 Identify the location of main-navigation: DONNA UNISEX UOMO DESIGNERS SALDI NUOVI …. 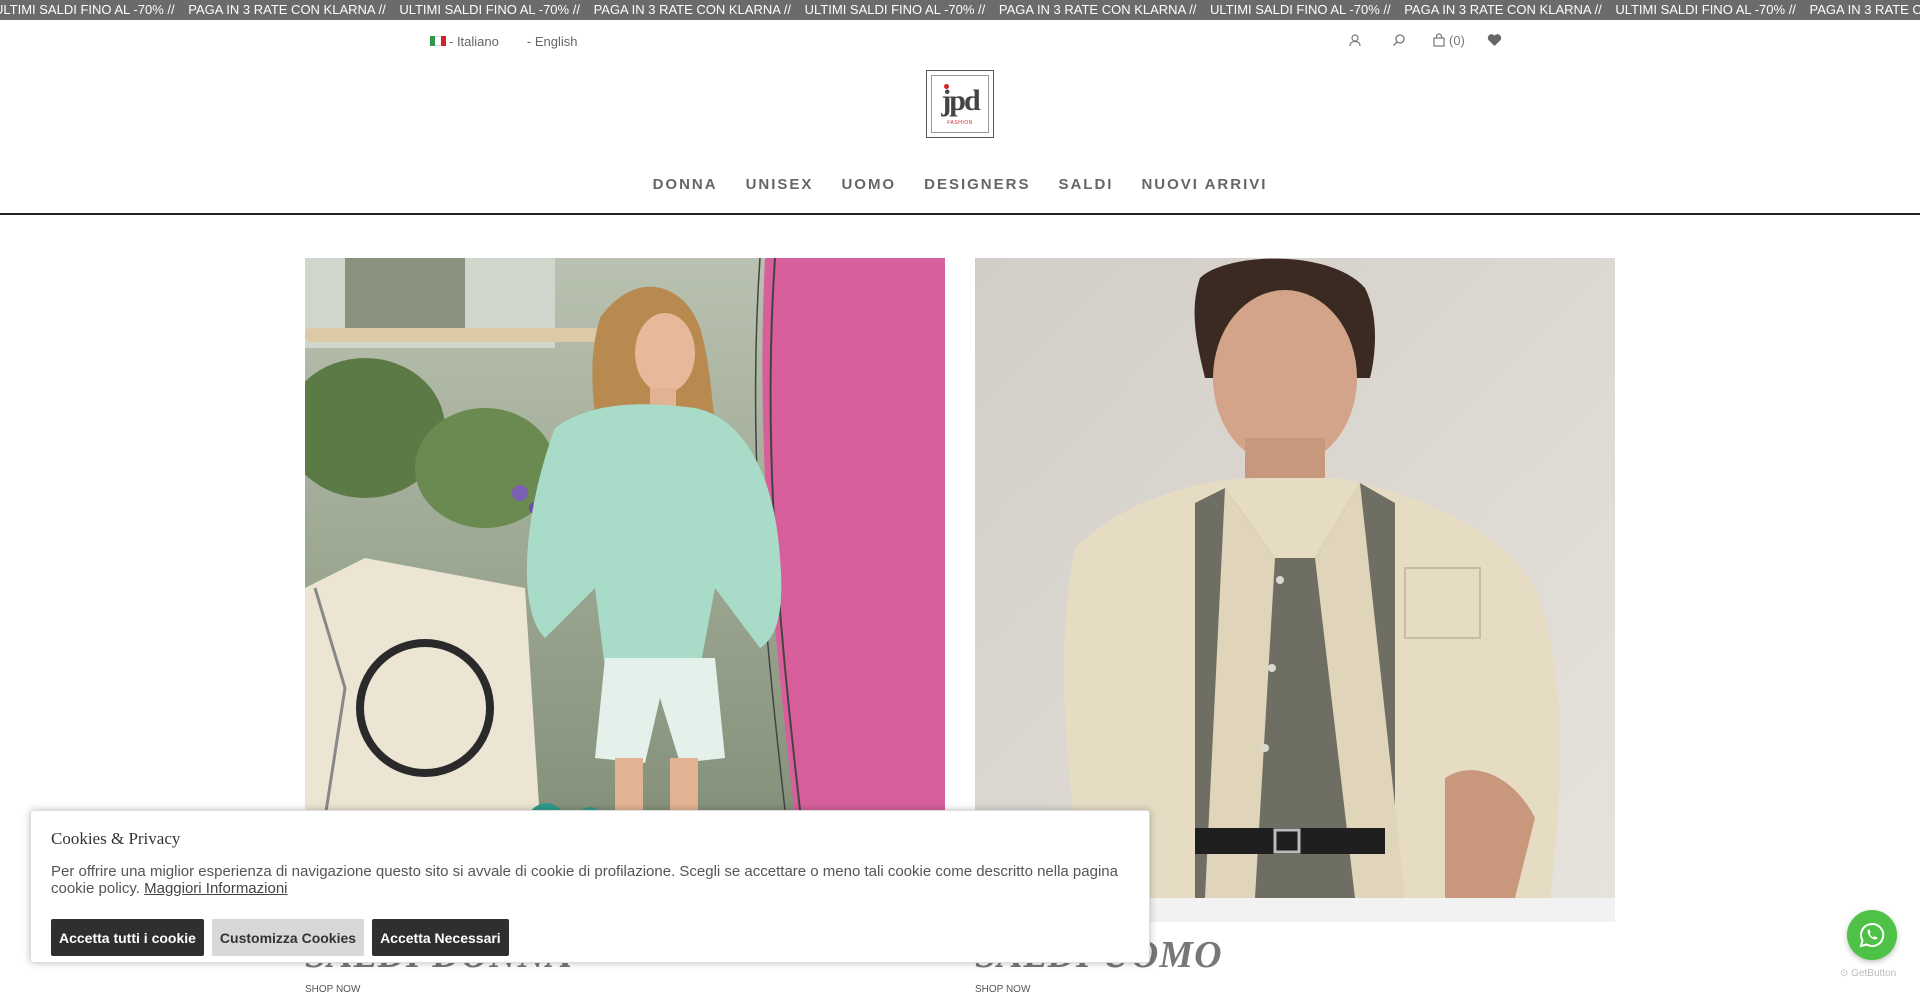
(960, 184).